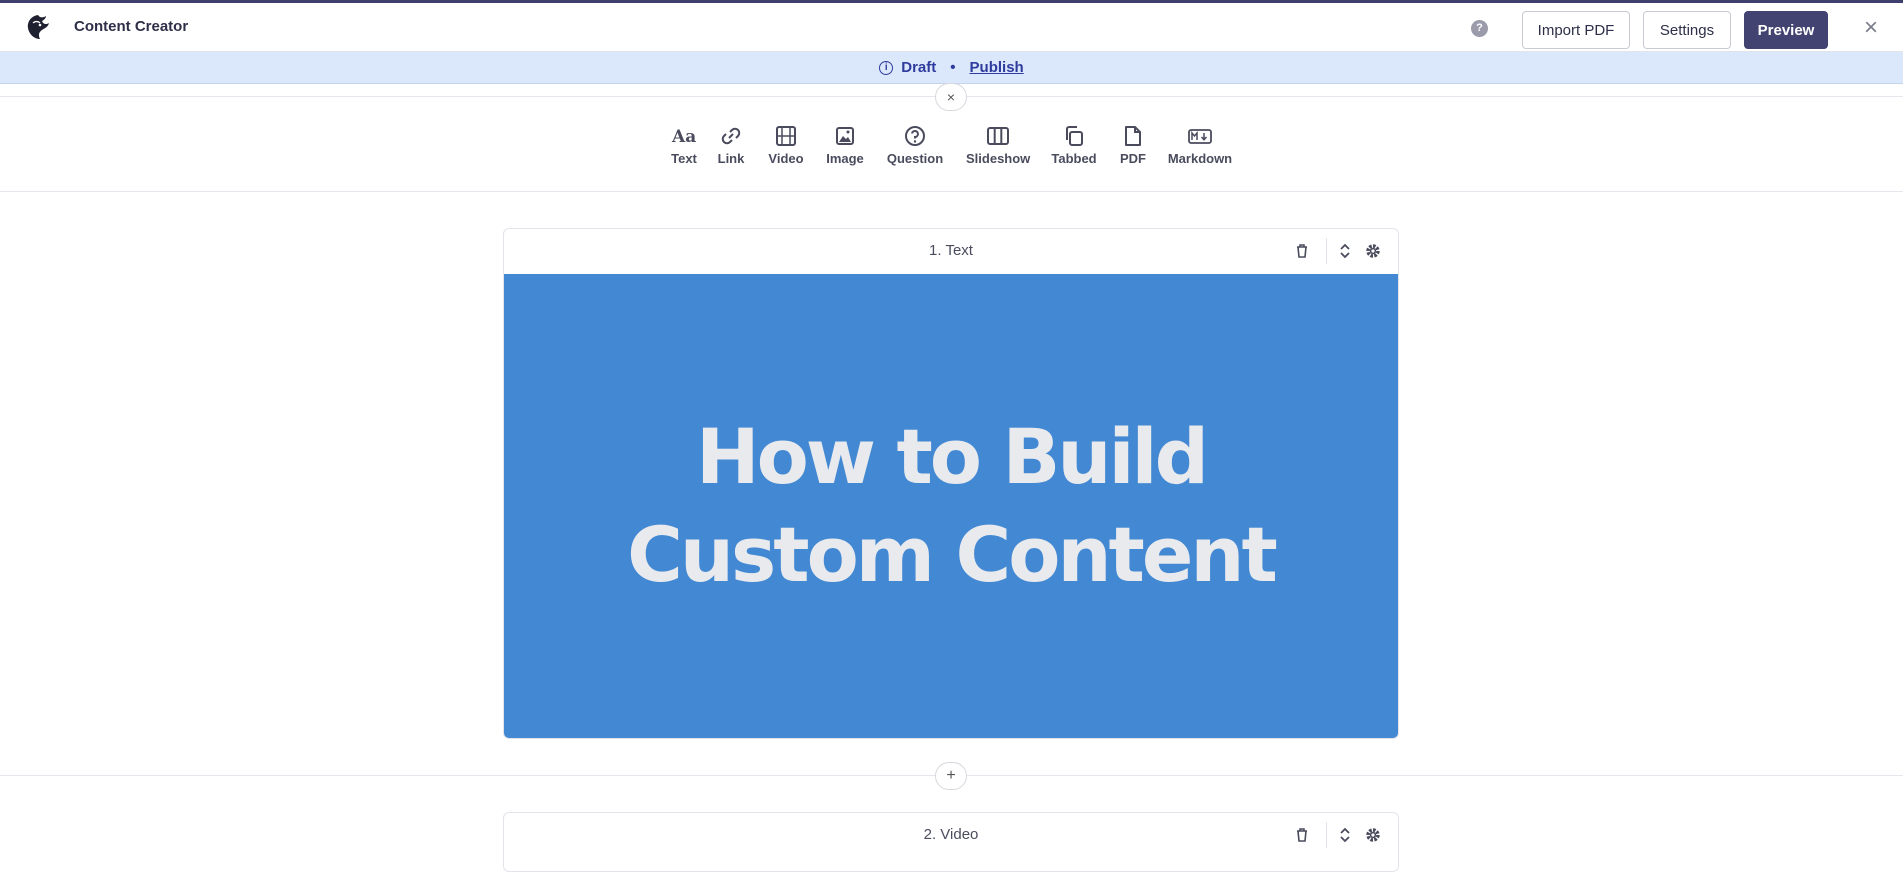 Image resolution: width=1903 pixels, height=872 pixels. I want to click on file-icon, so click(1133, 136).